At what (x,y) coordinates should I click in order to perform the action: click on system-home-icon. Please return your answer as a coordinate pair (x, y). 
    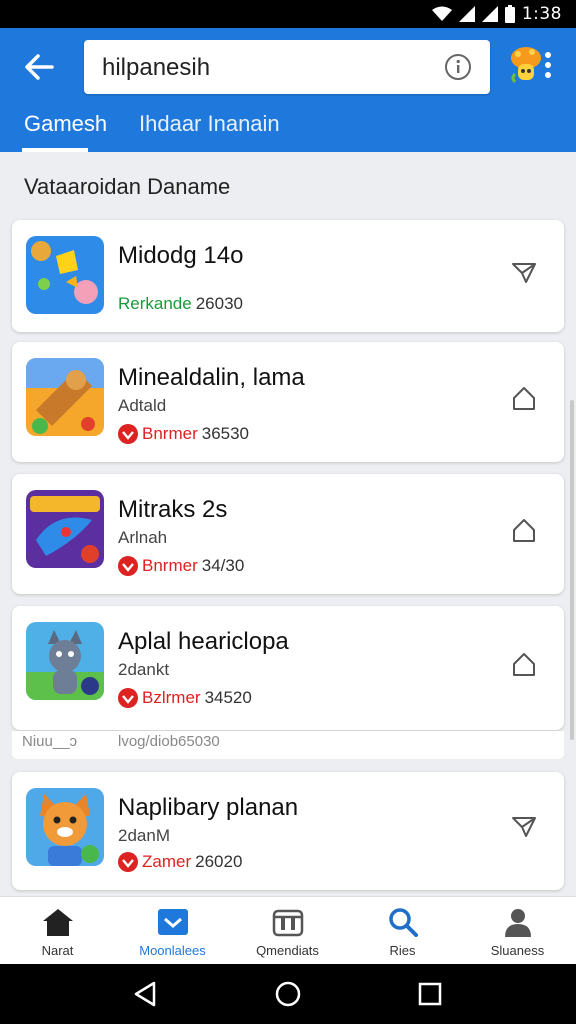
    Looking at the image, I should click on (288, 994).